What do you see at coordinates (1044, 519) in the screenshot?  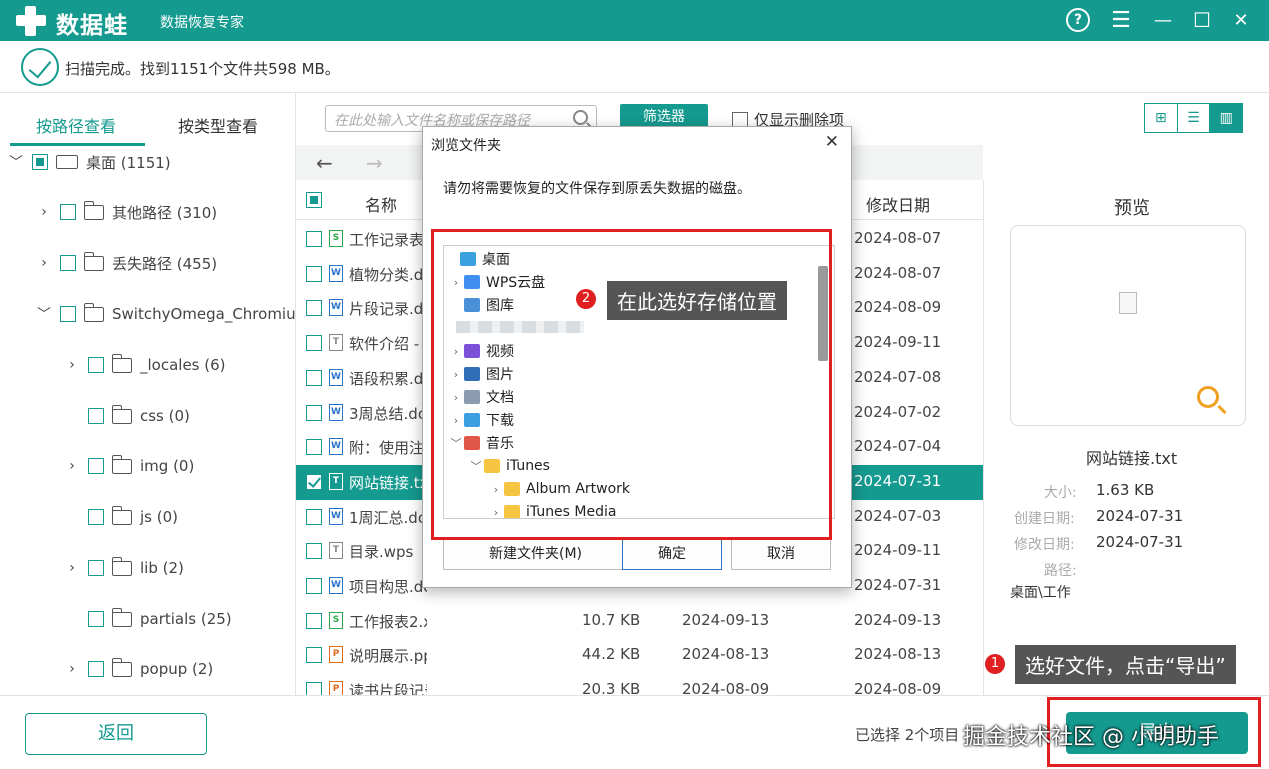 I see `created-label: 创建日期:` at bounding box center [1044, 519].